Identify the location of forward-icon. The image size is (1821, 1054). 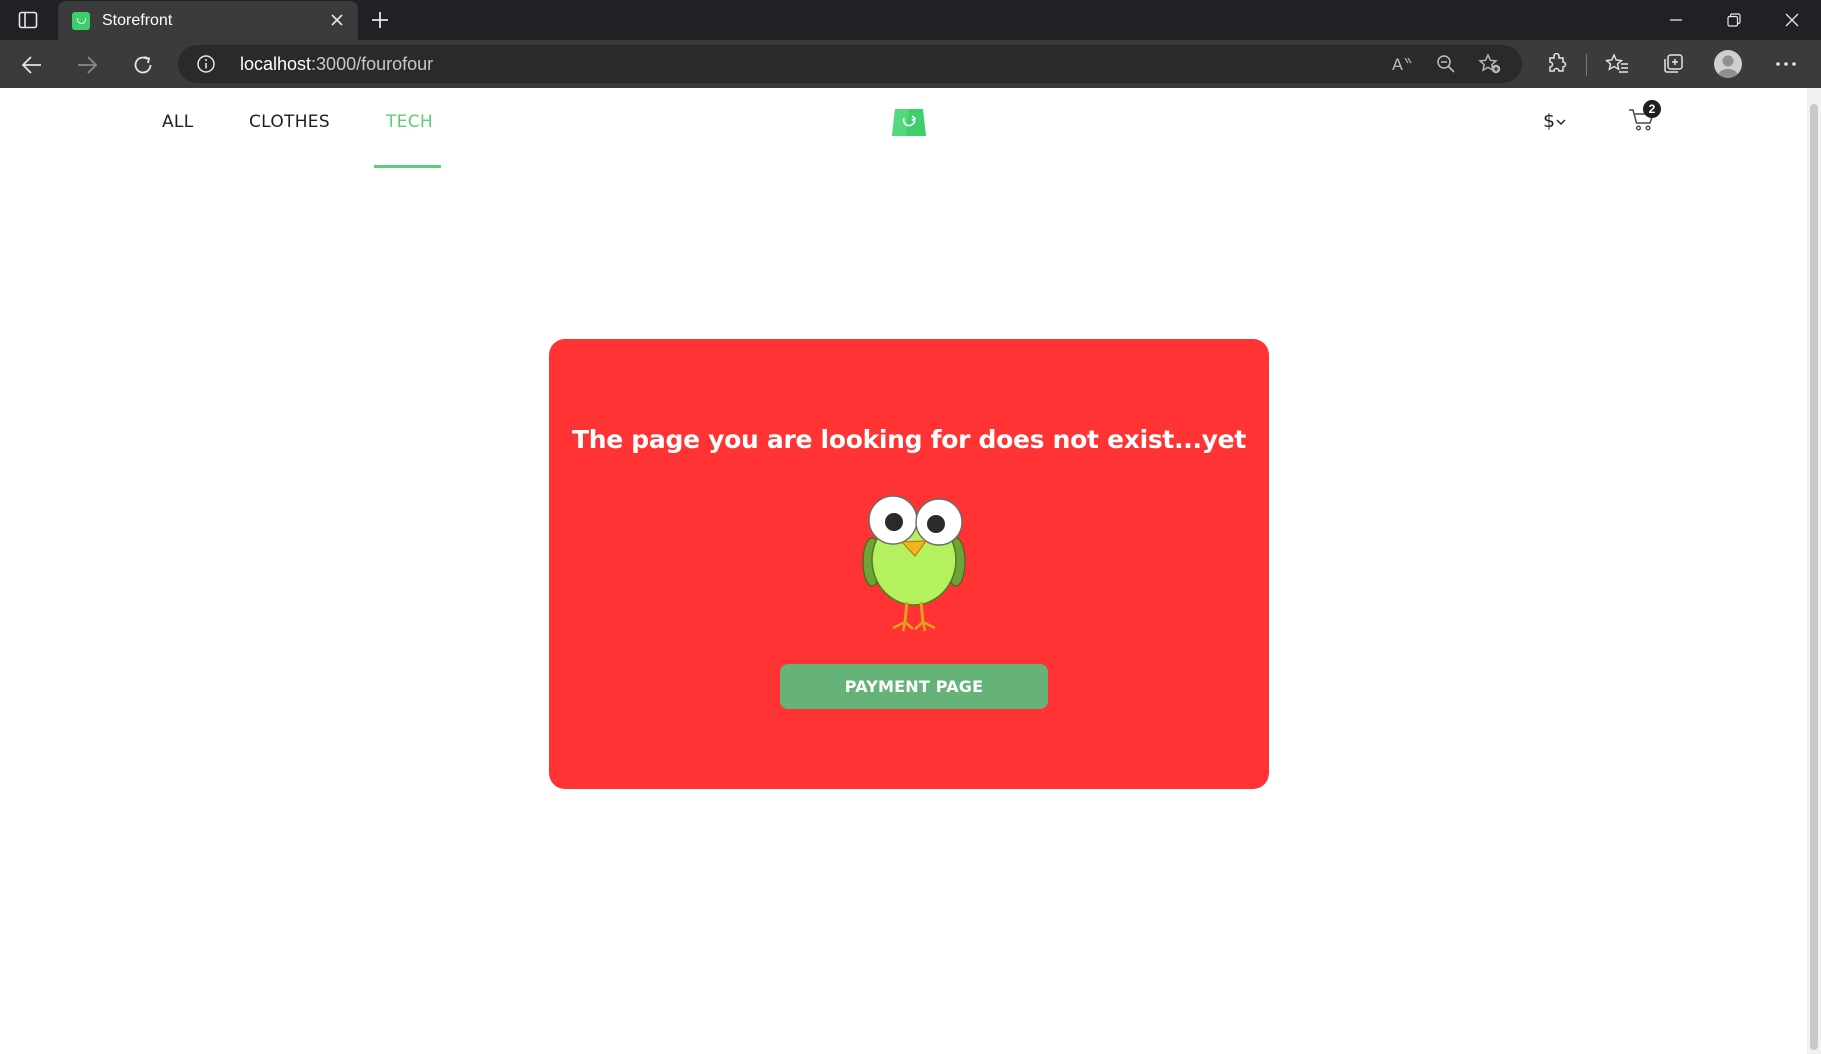
(88, 65).